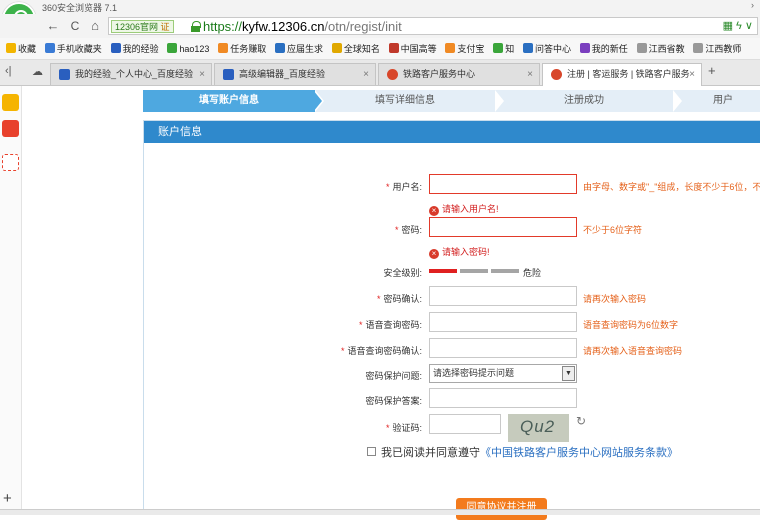  What do you see at coordinates (355, 48) in the screenshot?
I see `favorite-item: 全球知名` at bounding box center [355, 48].